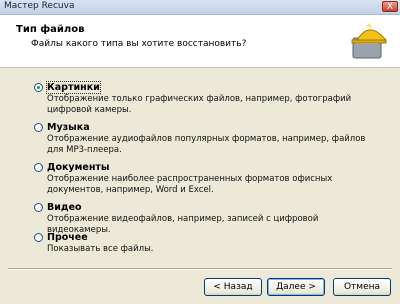 The width and height of the screenshot is (400, 304). What do you see at coordinates (64, 207) in the screenshot?
I see `option-video-label: Видео` at bounding box center [64, 207].